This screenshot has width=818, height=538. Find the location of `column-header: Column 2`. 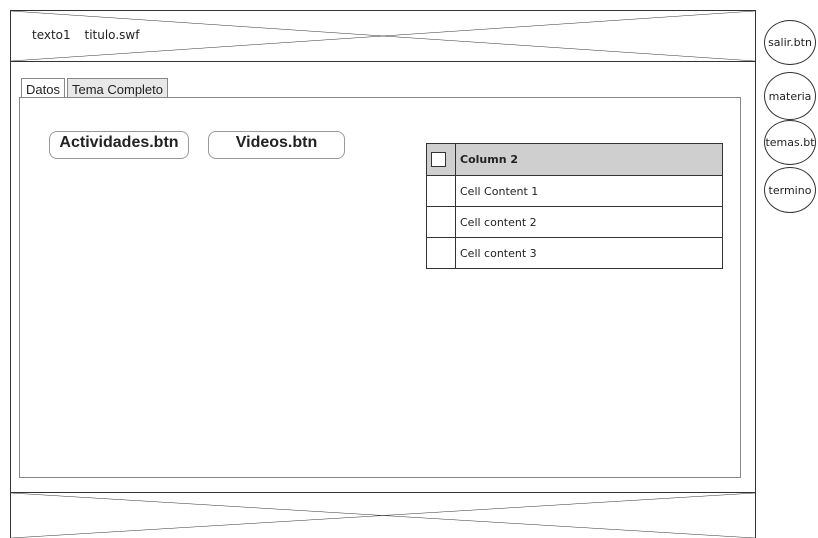

column-header: Column 2 is located at coordinates (589, 159).